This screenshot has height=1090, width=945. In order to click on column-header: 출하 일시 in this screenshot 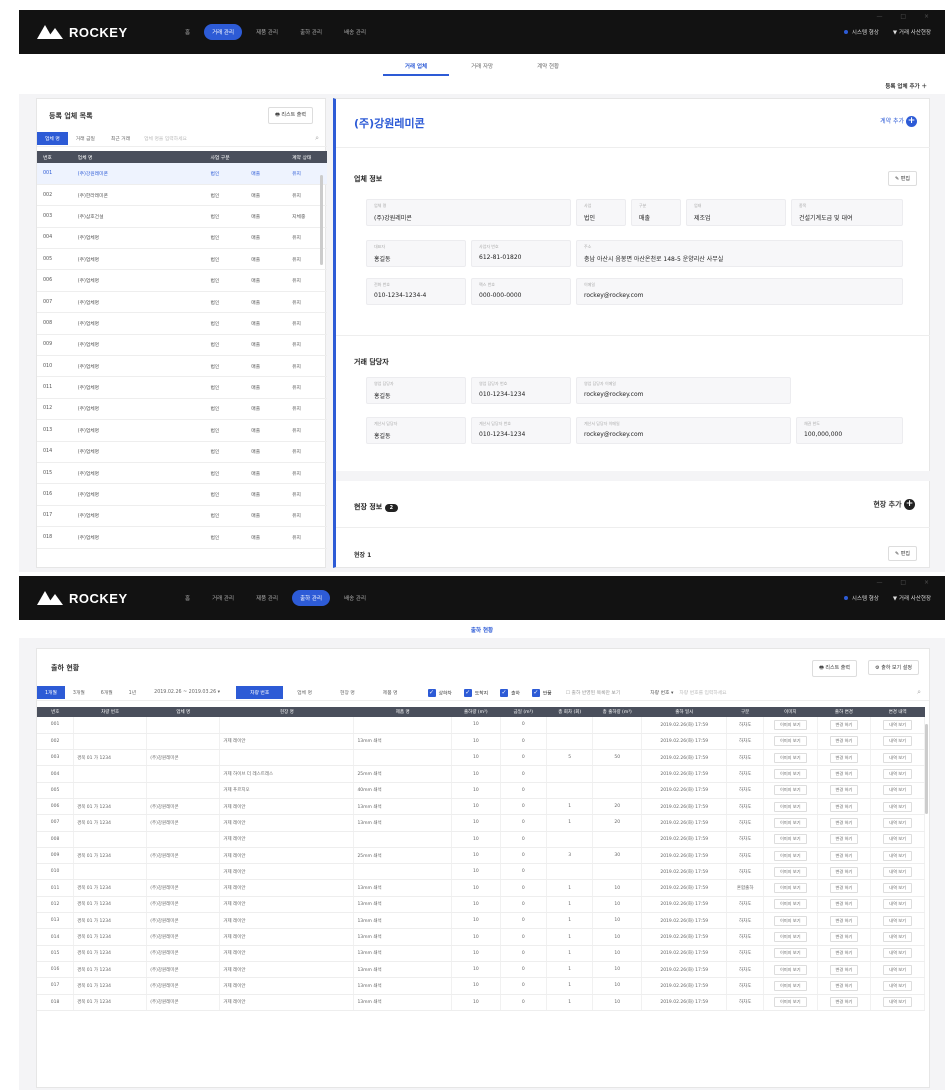, I will do `click(684, 712)`.